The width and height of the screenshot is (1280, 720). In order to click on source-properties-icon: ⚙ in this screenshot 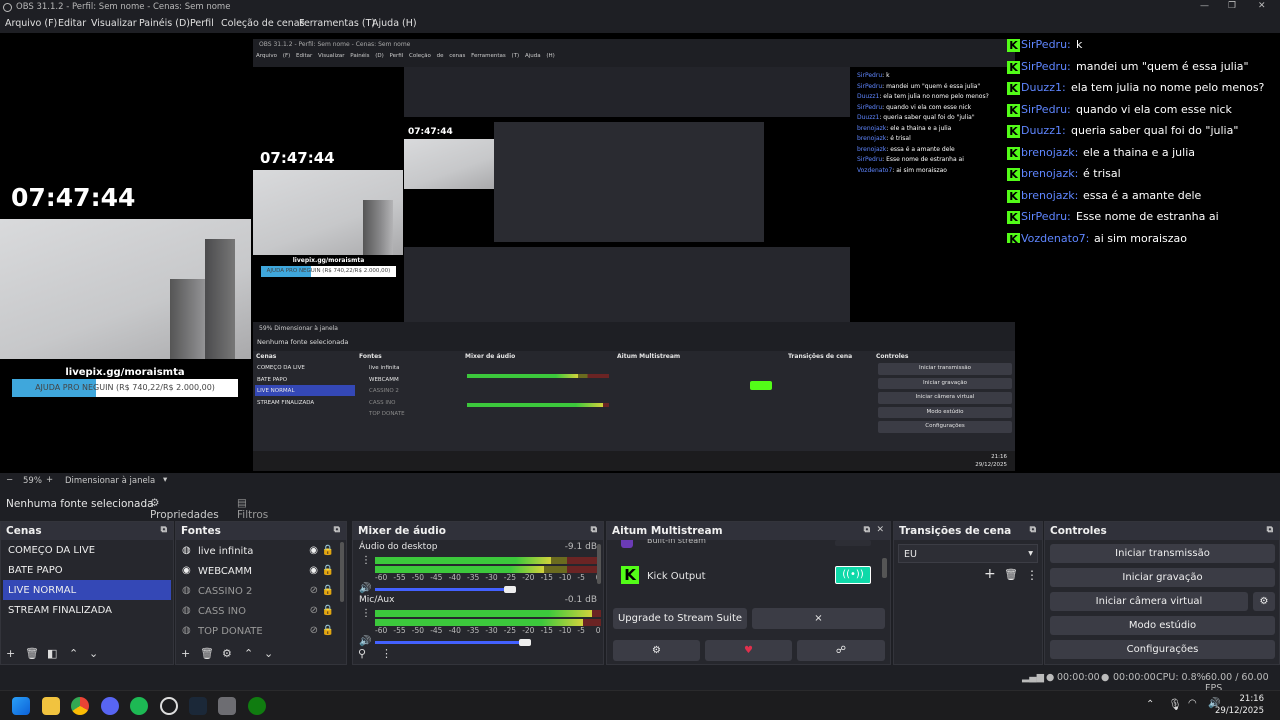, I will do `click(227, 653)`.